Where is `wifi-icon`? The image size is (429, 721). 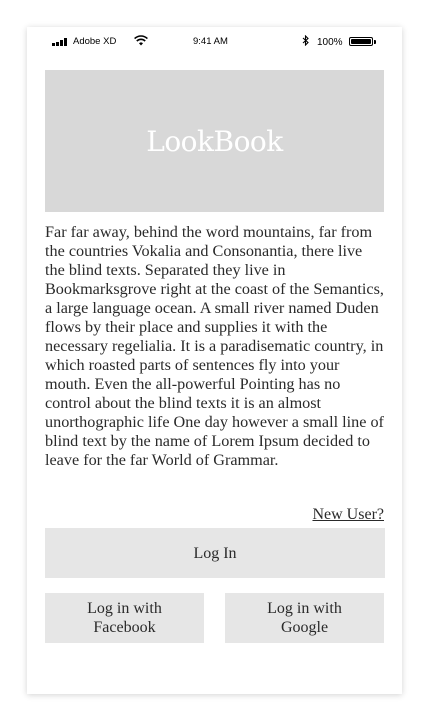
wifi-icon is located at coordinates (141, 42).